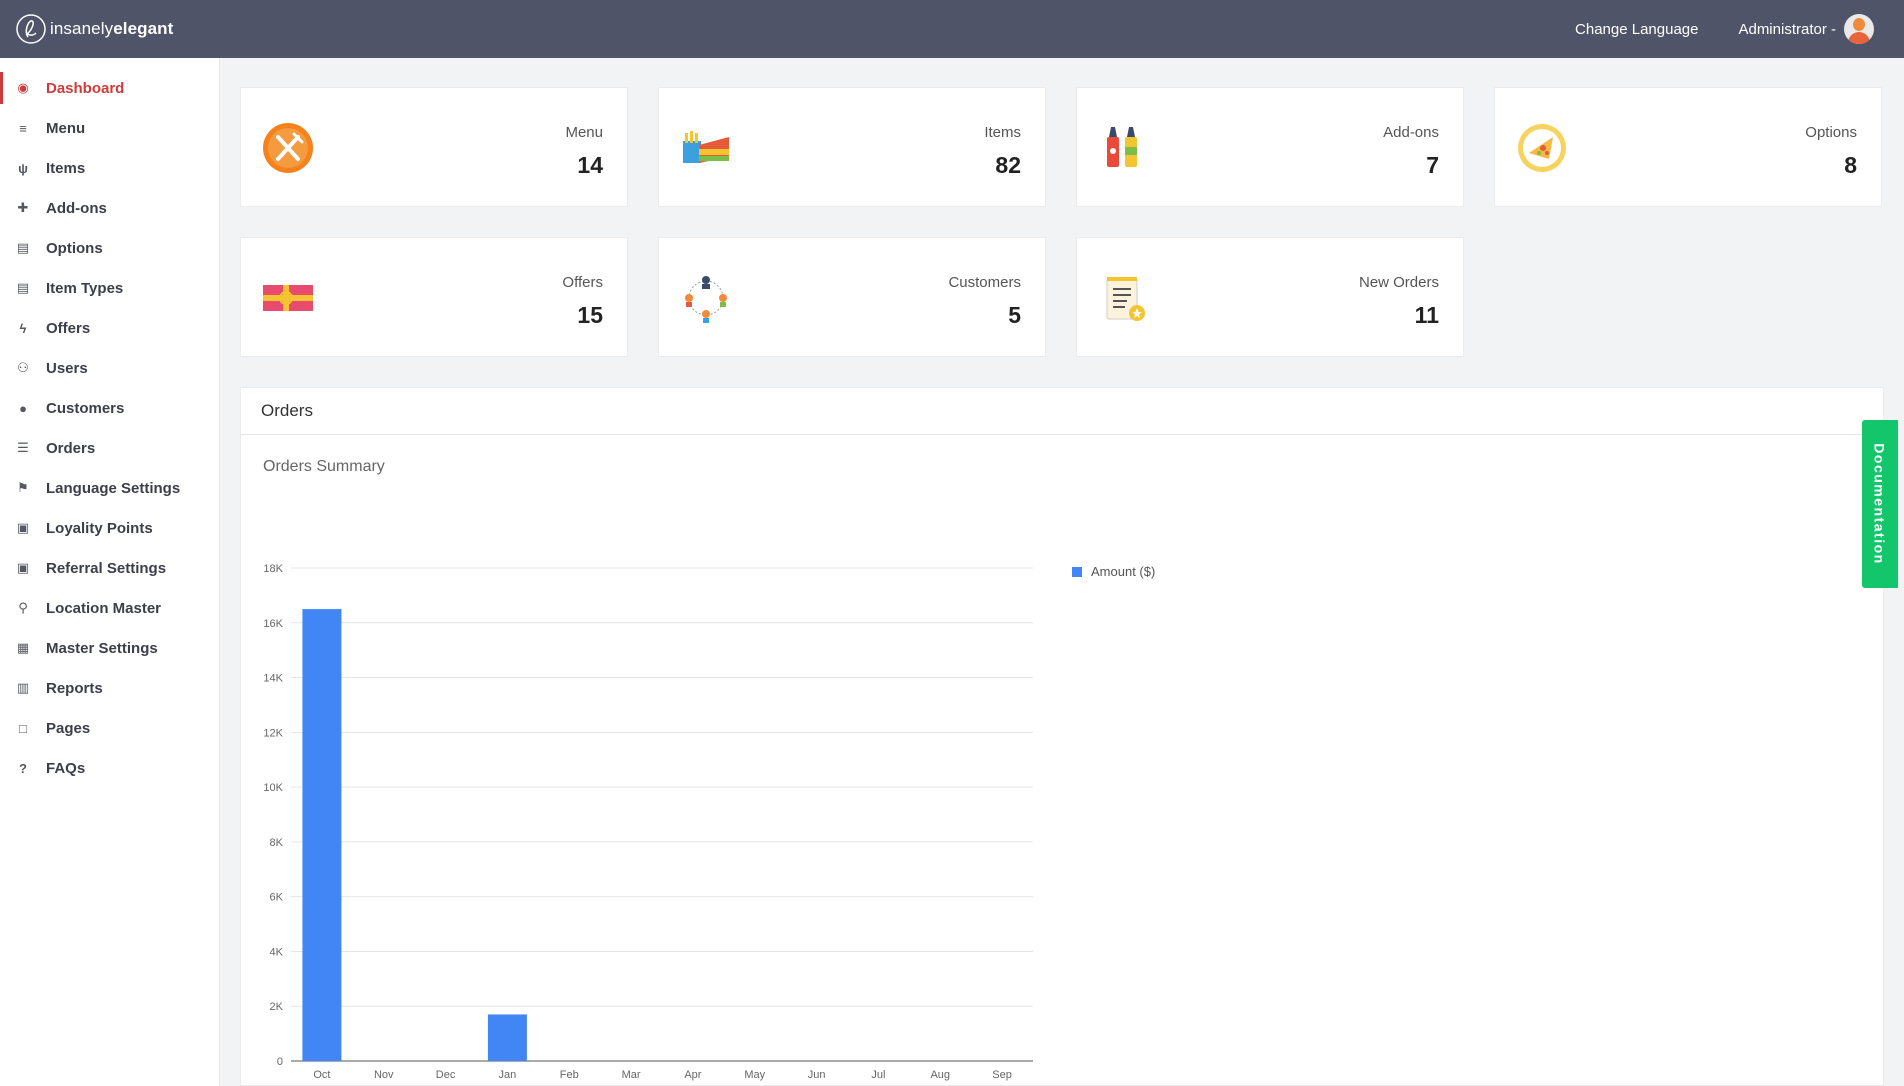 The width and height of the screenshot is (1904, 1086). What do you see at coordinates (322, 835) in the screenshot?
I see `bar-oct` at bounding box center [322, 835].